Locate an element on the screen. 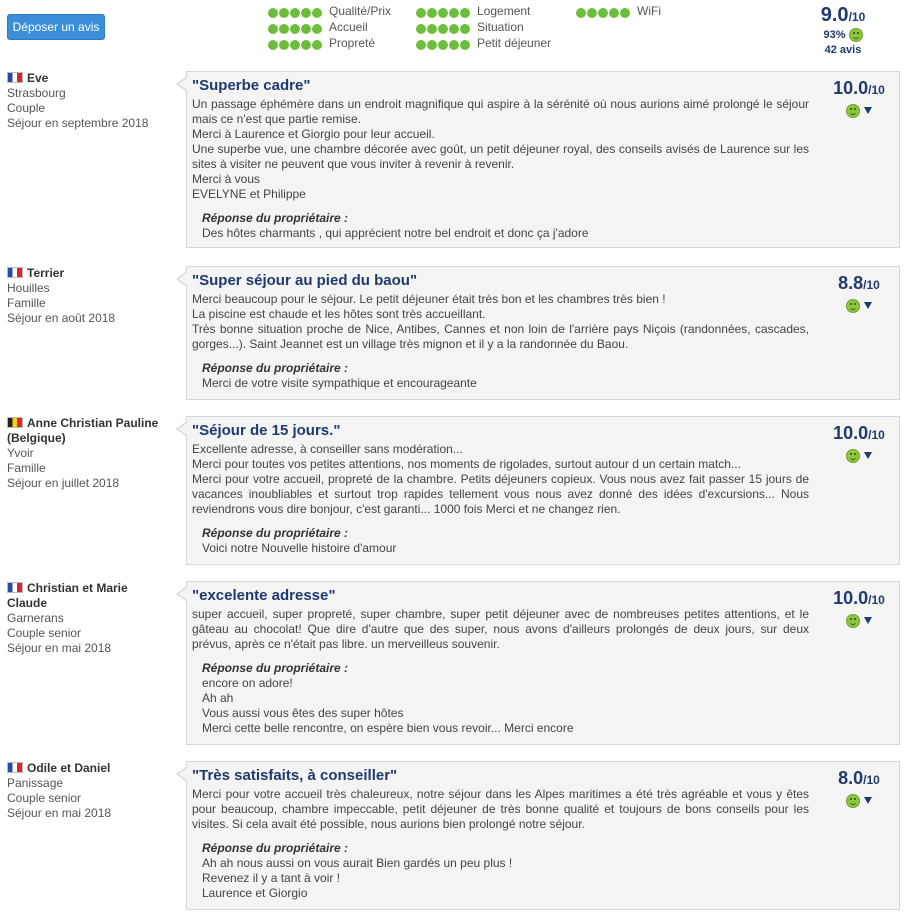  review-title: "Très satisfaits, à conseiller" is located at coordinates (295, 775).